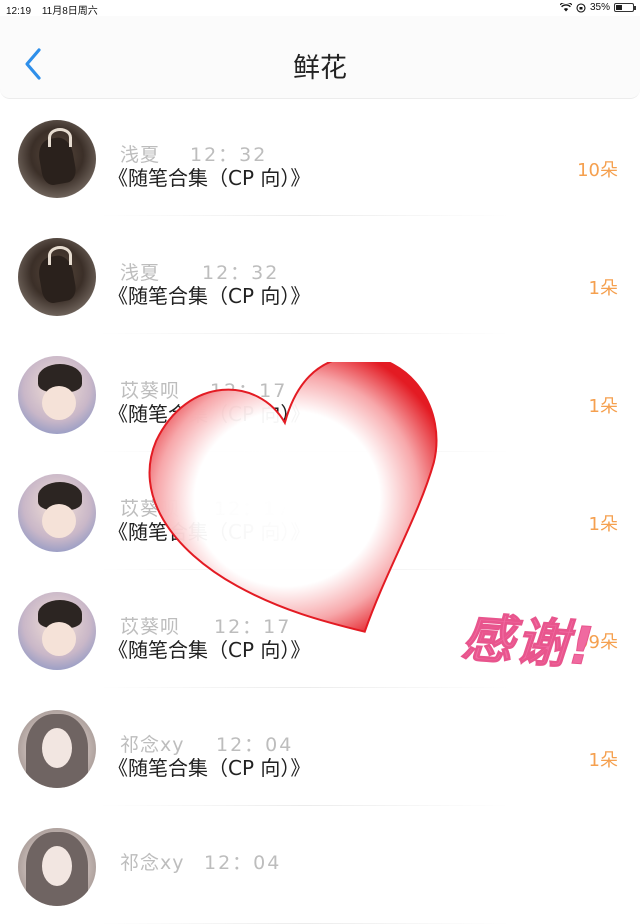  What do you see at coordinates (581, 7) in the screenshot?
I see `lock-rotation-icon` at bounding box center [581, 7].